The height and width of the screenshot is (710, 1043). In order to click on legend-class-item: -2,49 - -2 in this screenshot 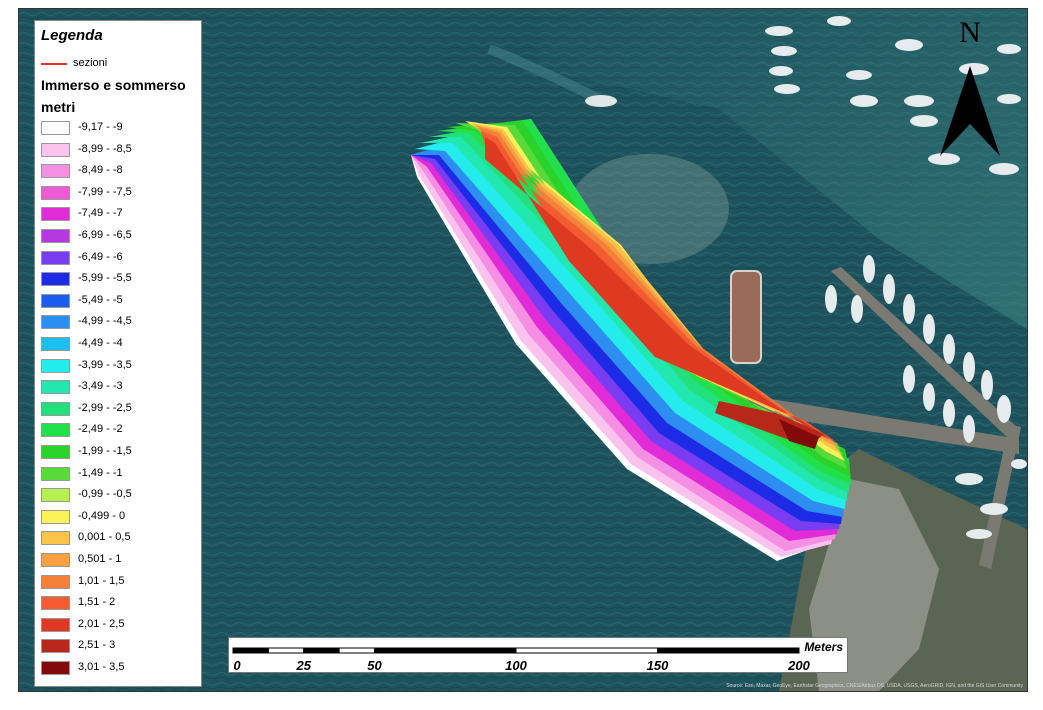, I will do `click(121, 431)`.